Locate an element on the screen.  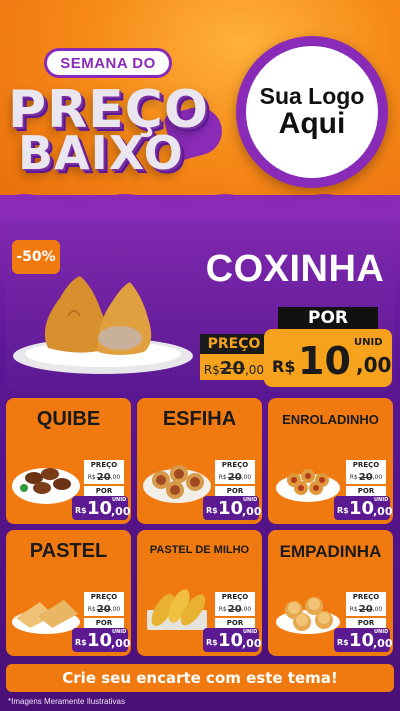
pastel-image is located at coordinates (46, 617).